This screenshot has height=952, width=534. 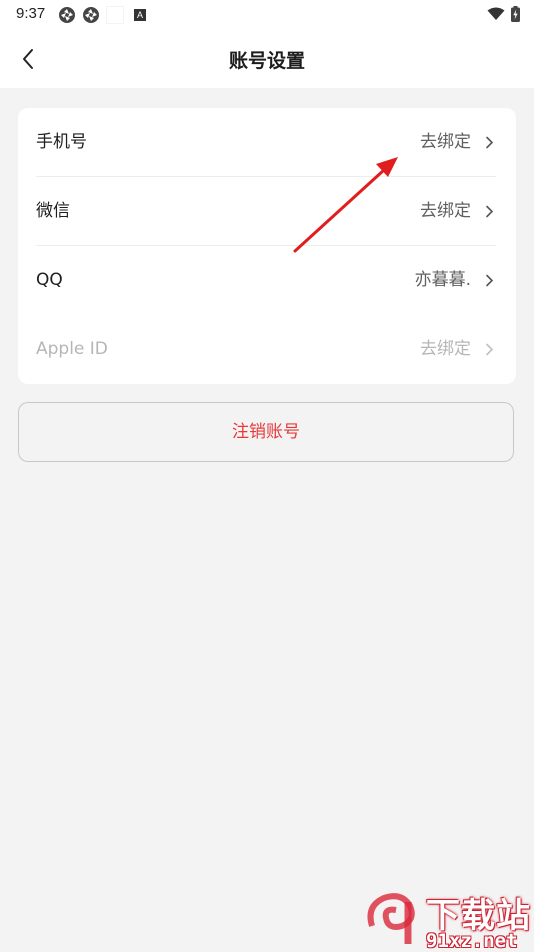 What do you see at coordinates (266, 432) in the screenshot?
I see `cancel-account-button: 注销账号` at bounding box center [266, 432].